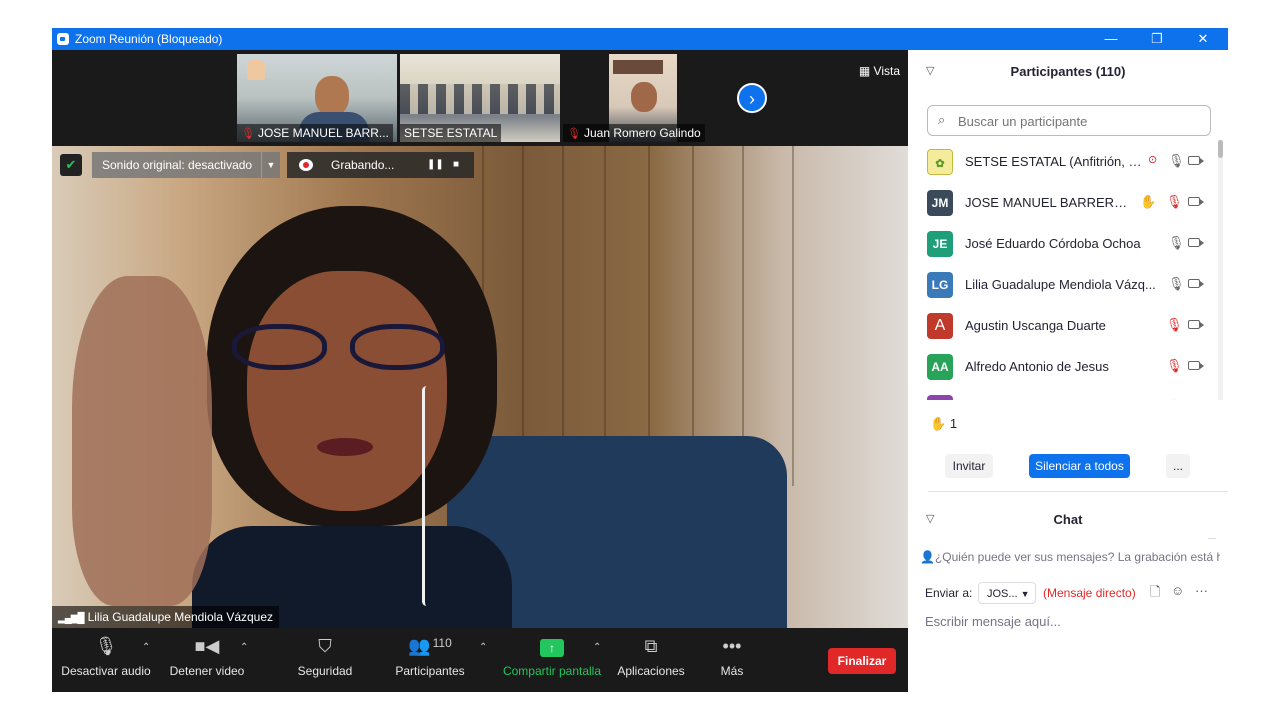 The height and width of the screenshot is (720, 1280). Describe the element at coordinates (426, 496) in the screenshot. I see `earphone-cable` at that location.